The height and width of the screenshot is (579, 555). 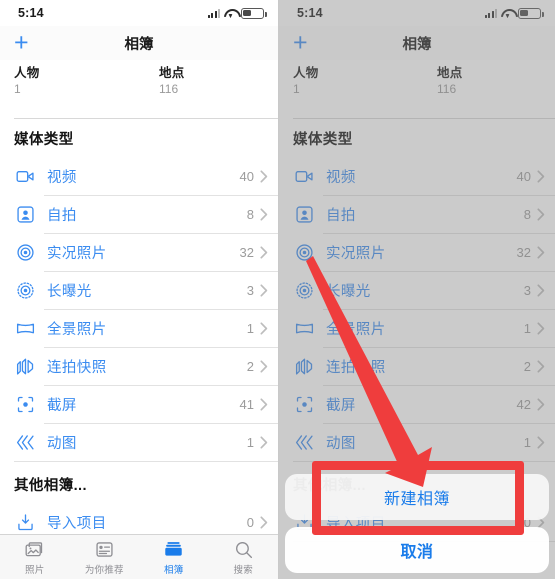 What do you see at coordinates (139, 13) in the screenshot?
I see `status-bar-left: 5:14` at bounding box center [139, 13].